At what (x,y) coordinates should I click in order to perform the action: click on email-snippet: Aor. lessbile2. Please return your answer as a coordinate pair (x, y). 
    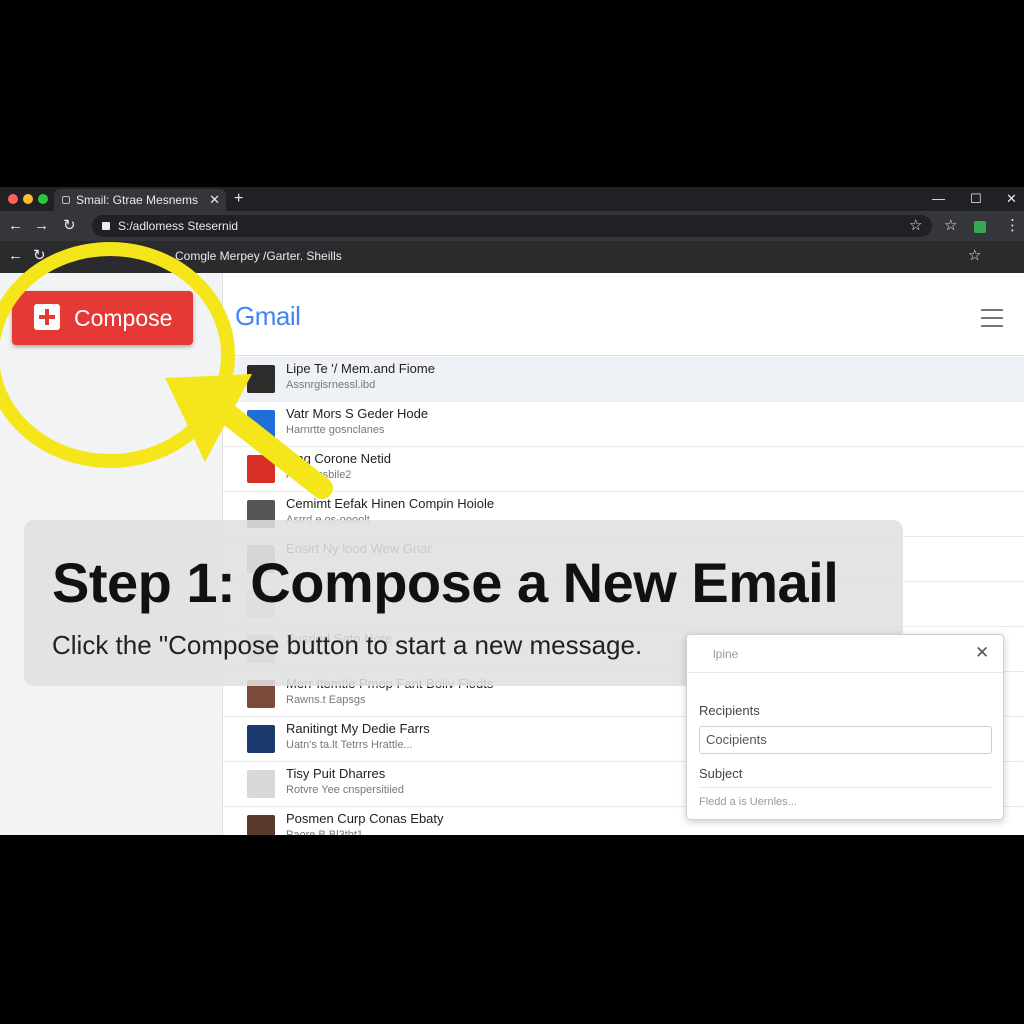
    Looking at the image, I should click on (319, 475).